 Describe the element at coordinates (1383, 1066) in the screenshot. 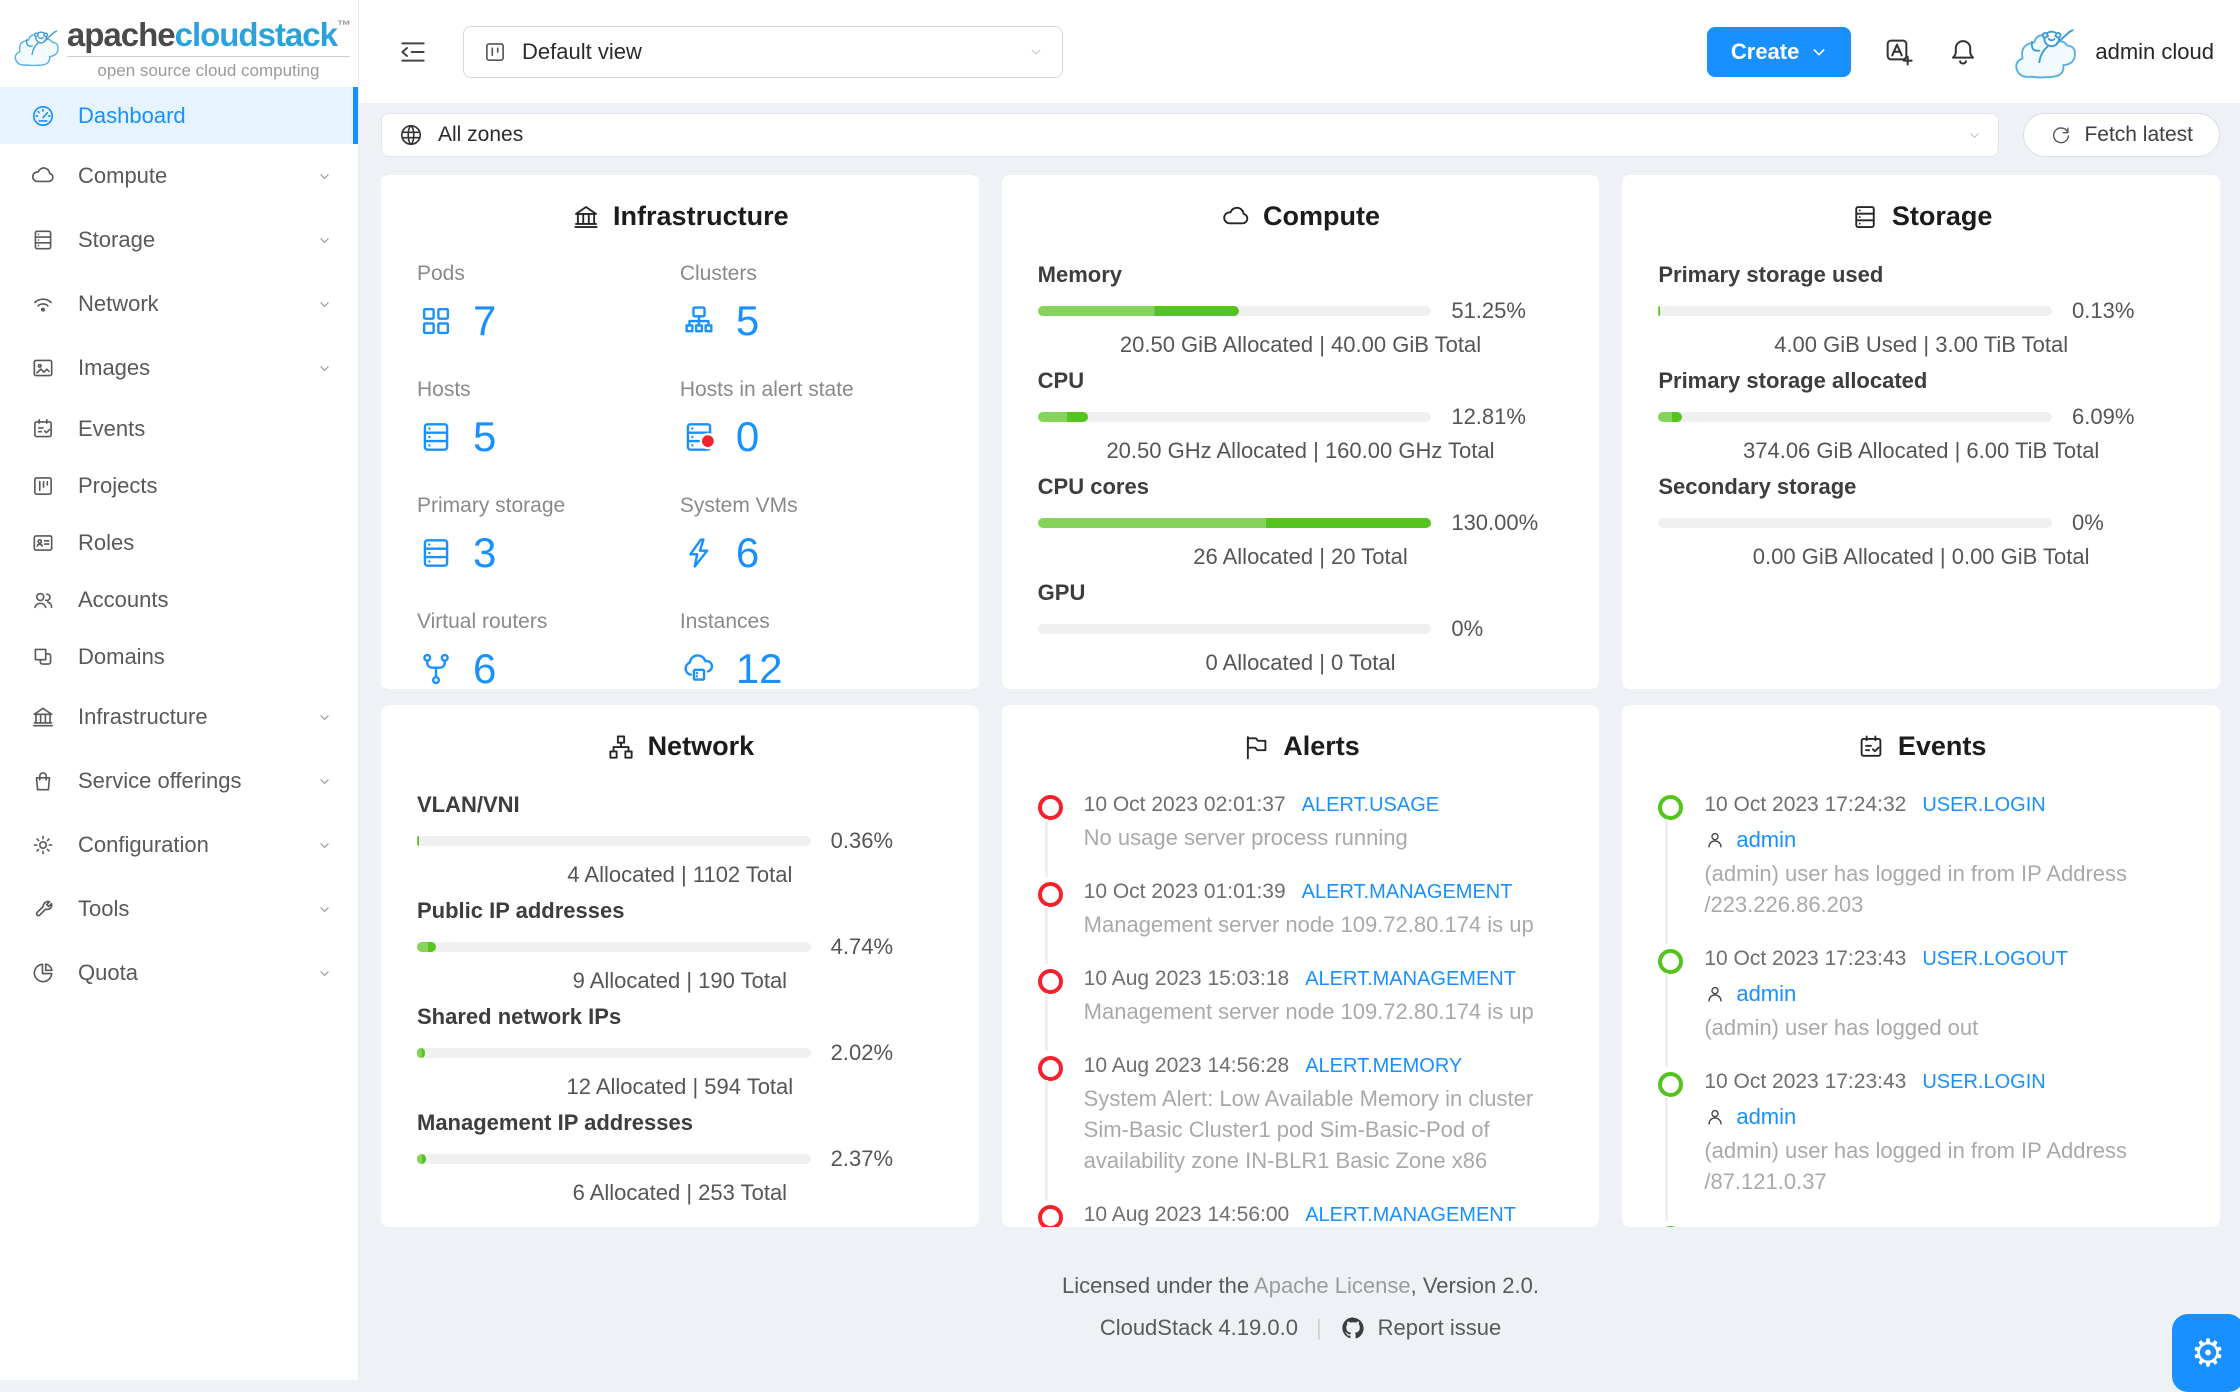

I see `alert-tag-link: ALERT.MEMORY` at that location.